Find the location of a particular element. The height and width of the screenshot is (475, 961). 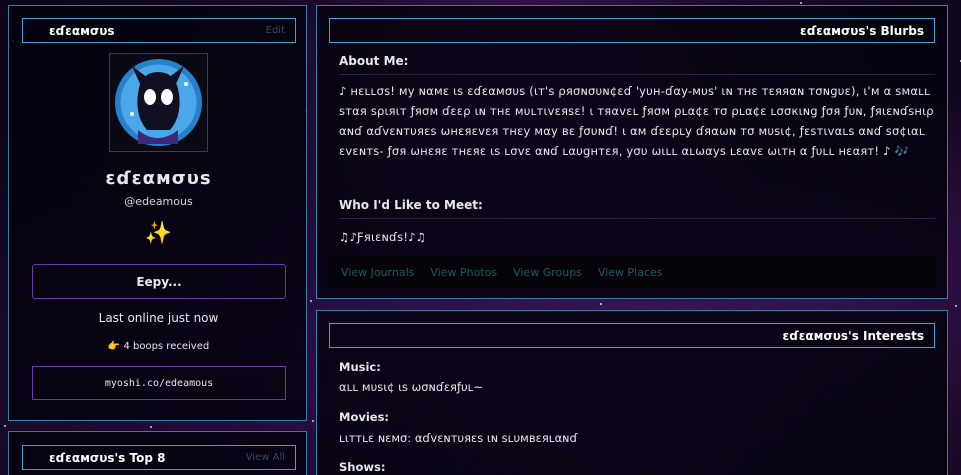

last-online-text: Last online just now is located at coordinates (158, 318).